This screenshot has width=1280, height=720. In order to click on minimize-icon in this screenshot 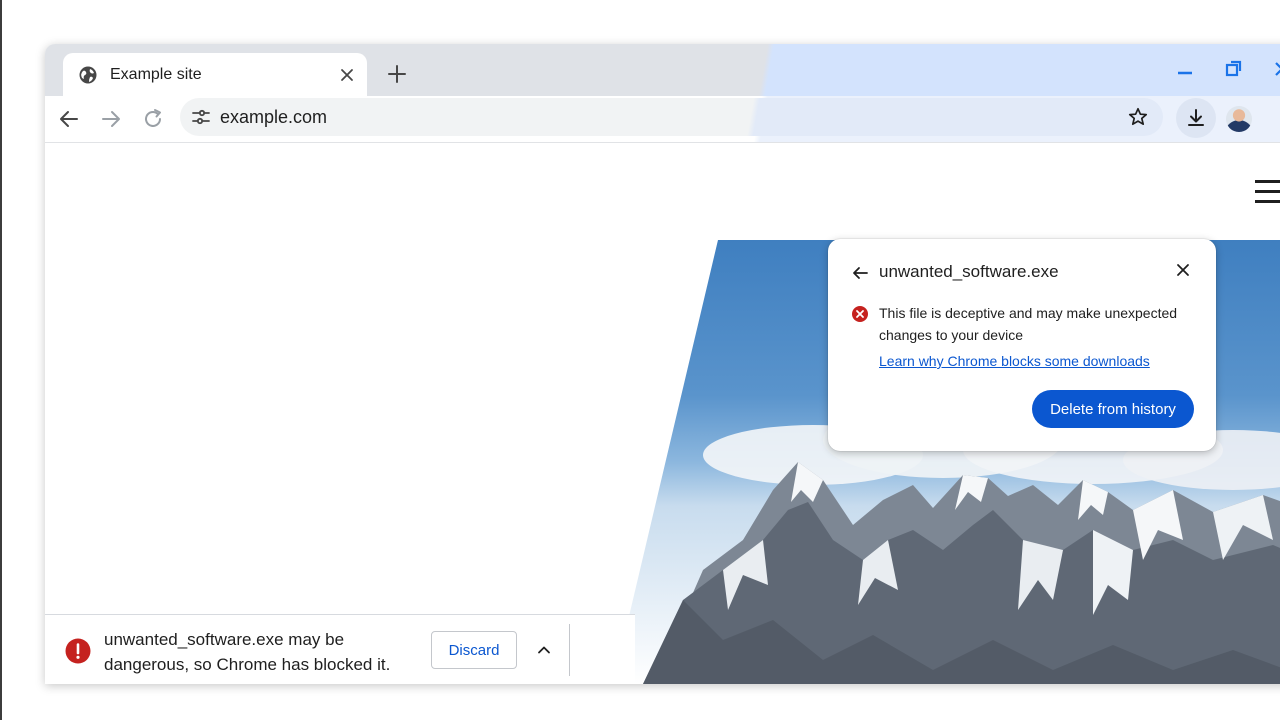, I will do `click(1185, 69)`.